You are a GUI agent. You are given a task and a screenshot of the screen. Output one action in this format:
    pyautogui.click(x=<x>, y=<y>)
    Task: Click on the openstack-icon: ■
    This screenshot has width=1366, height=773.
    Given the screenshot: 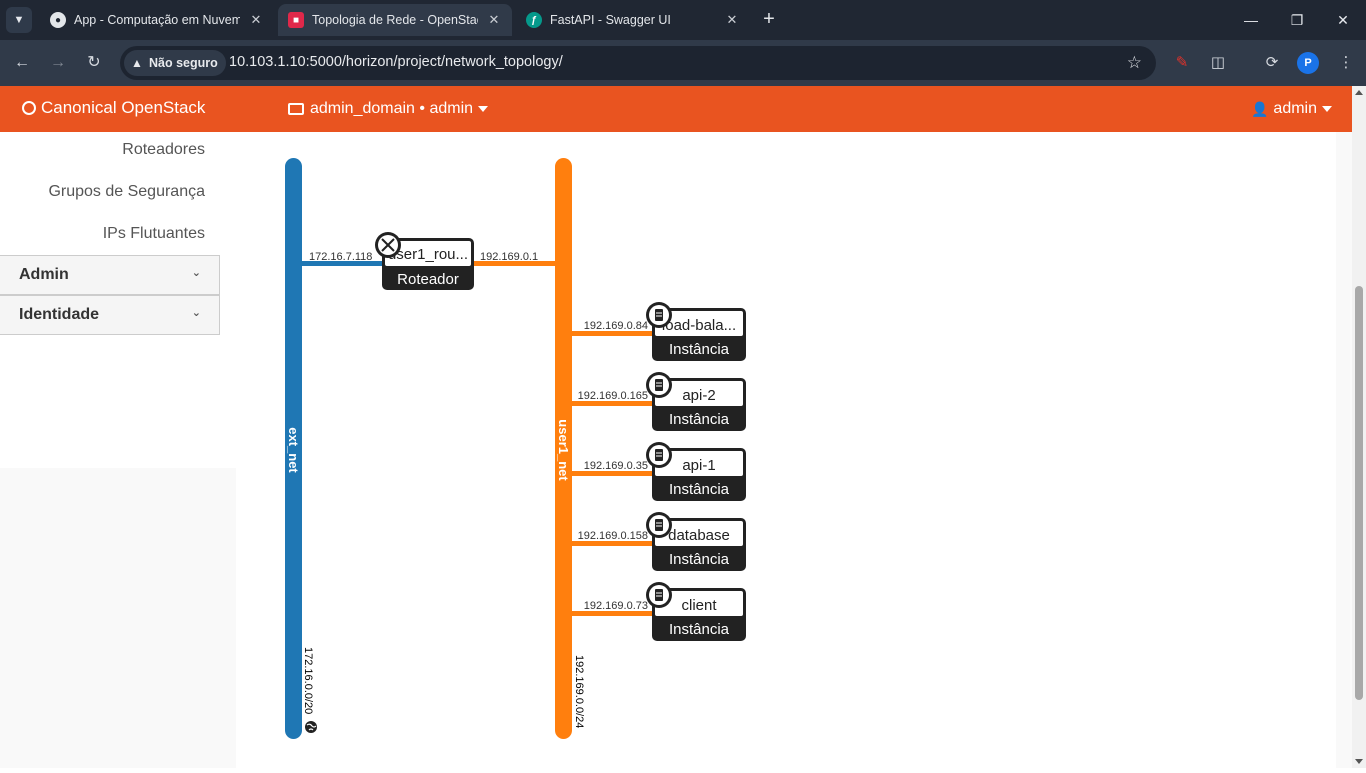 What is the action you would take?
    pyautogui.click(x=296, y=20)
    